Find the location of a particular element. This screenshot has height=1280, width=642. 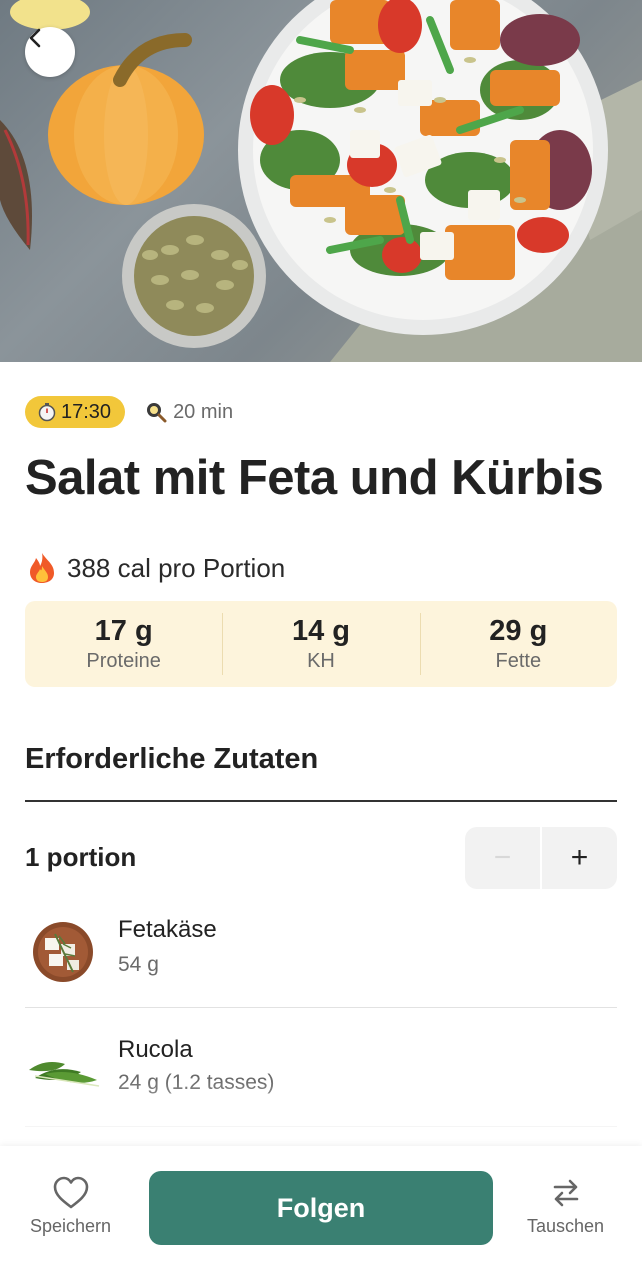

ingredient-name: Fetakäse is located at coordinates (167, 929).